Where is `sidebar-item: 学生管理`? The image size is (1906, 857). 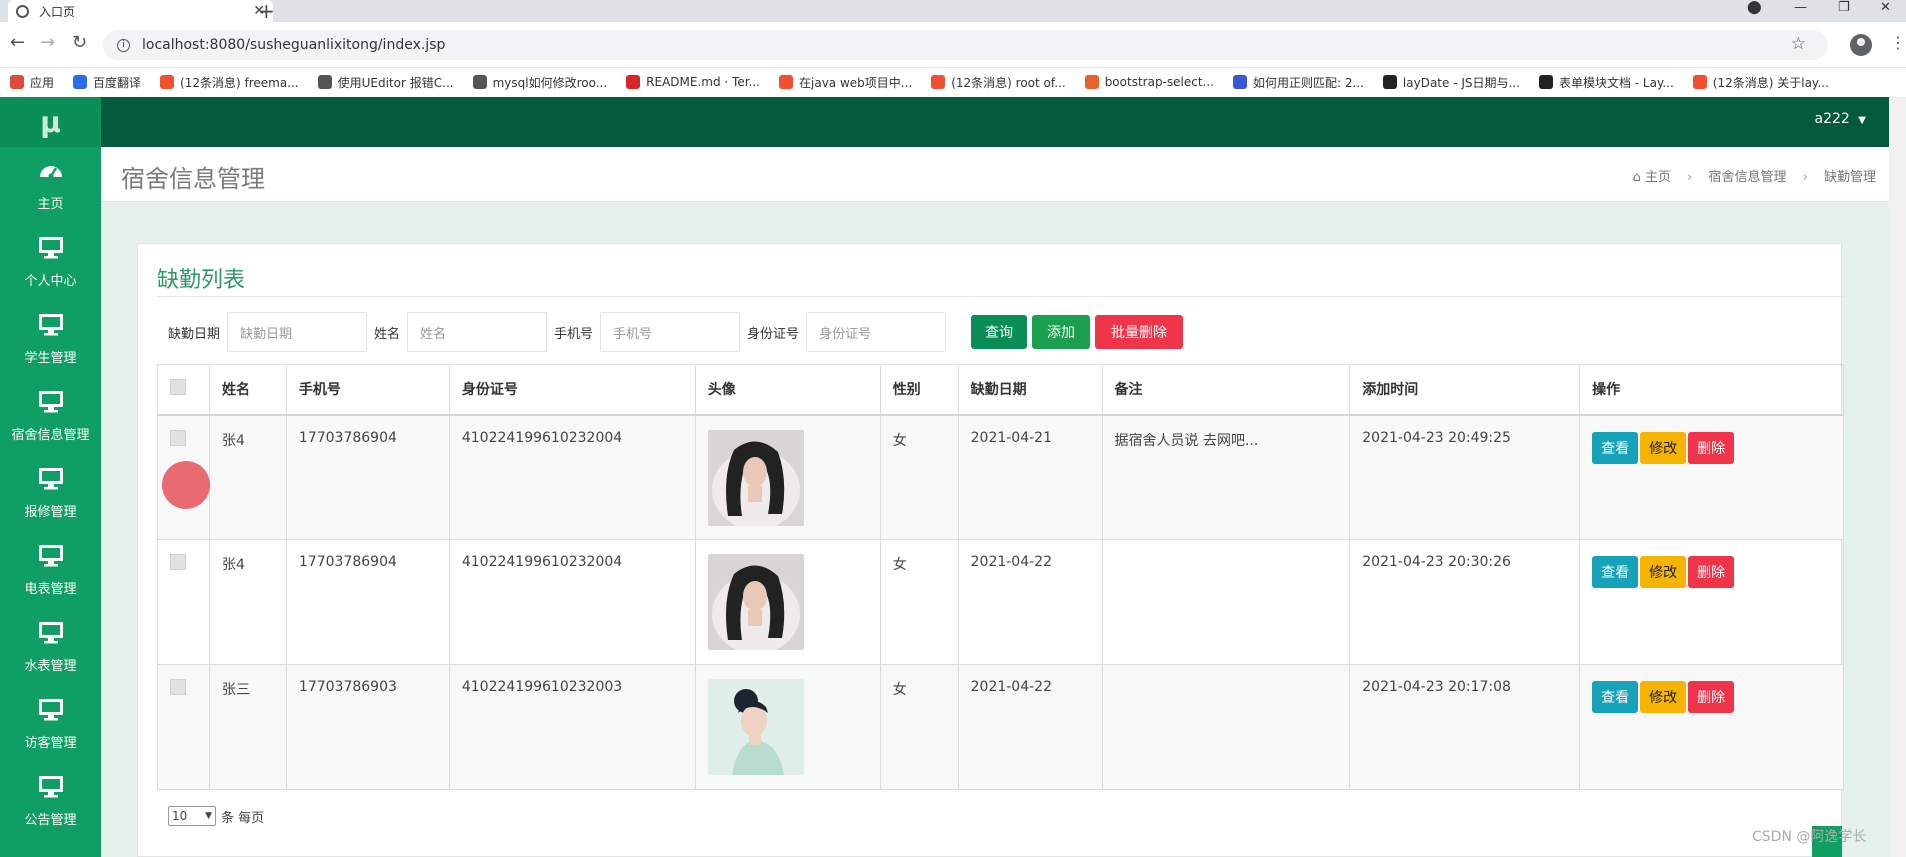
sidebar-item: 学生管理 is located at coordinates (50, 339).